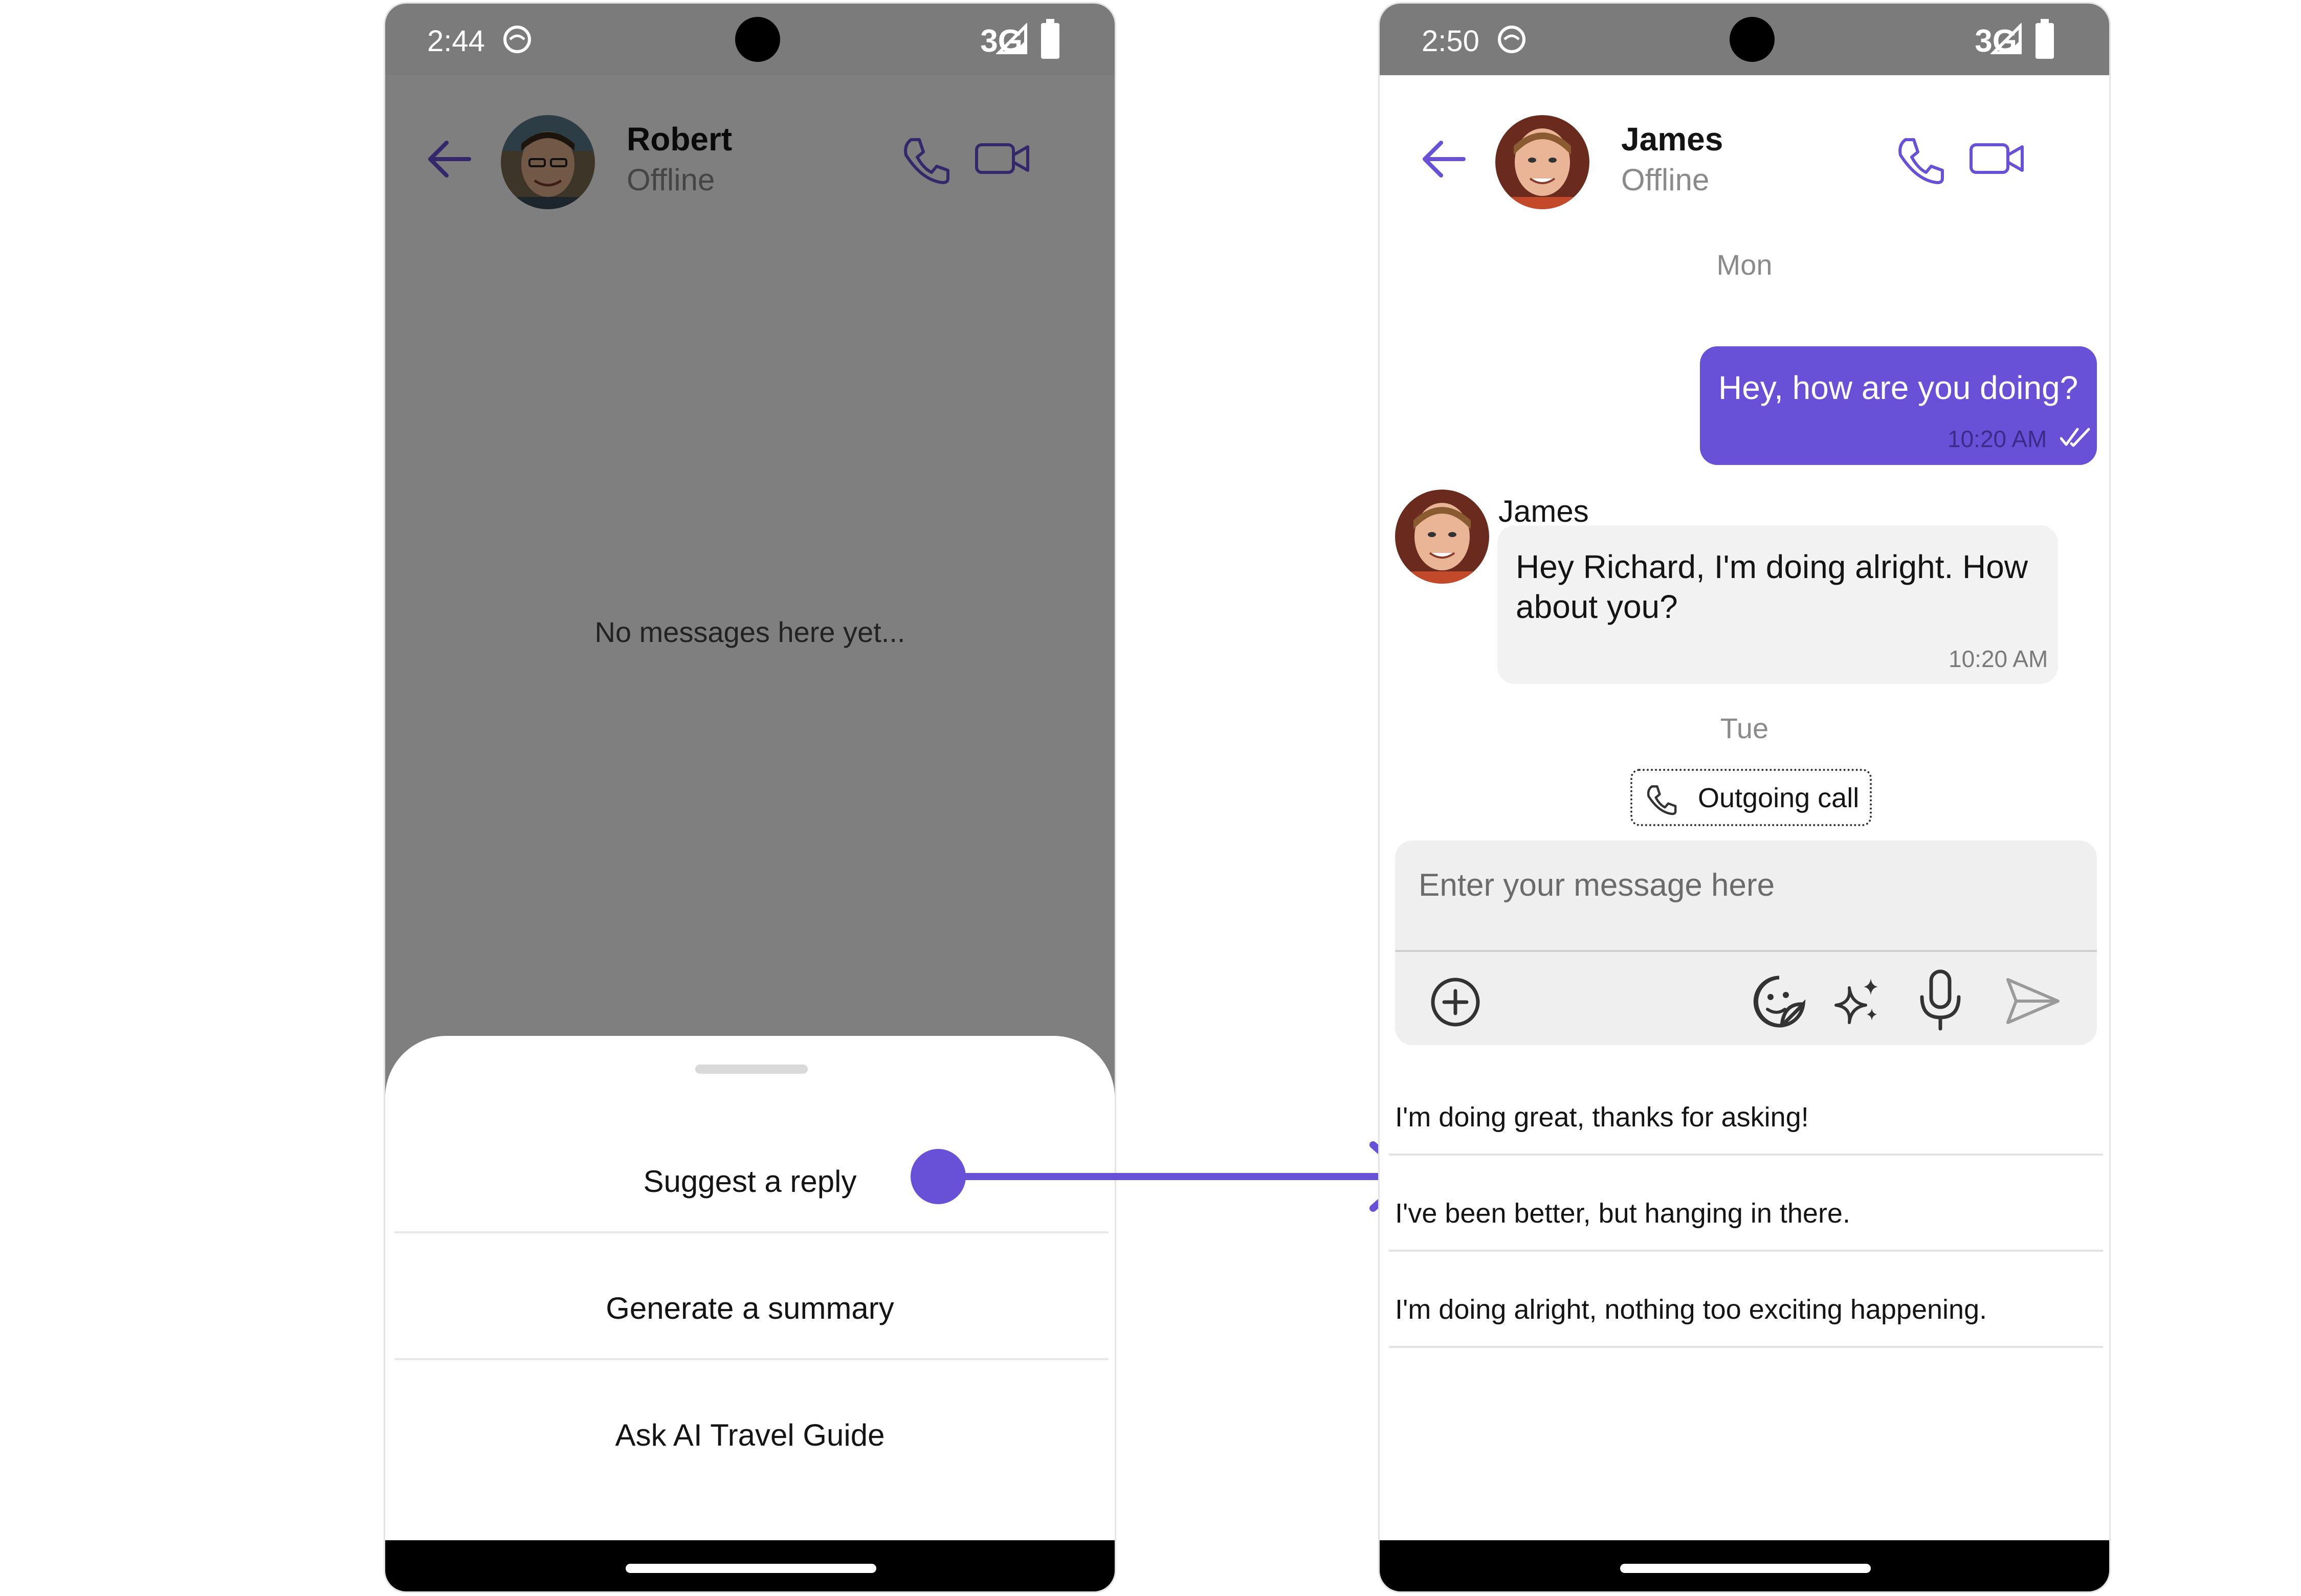  Describe the element at coordinates (750, 1435) in the screenshot. I see `option-ask-ai-travel-guide: Ask AI Travel Guide` at that location.